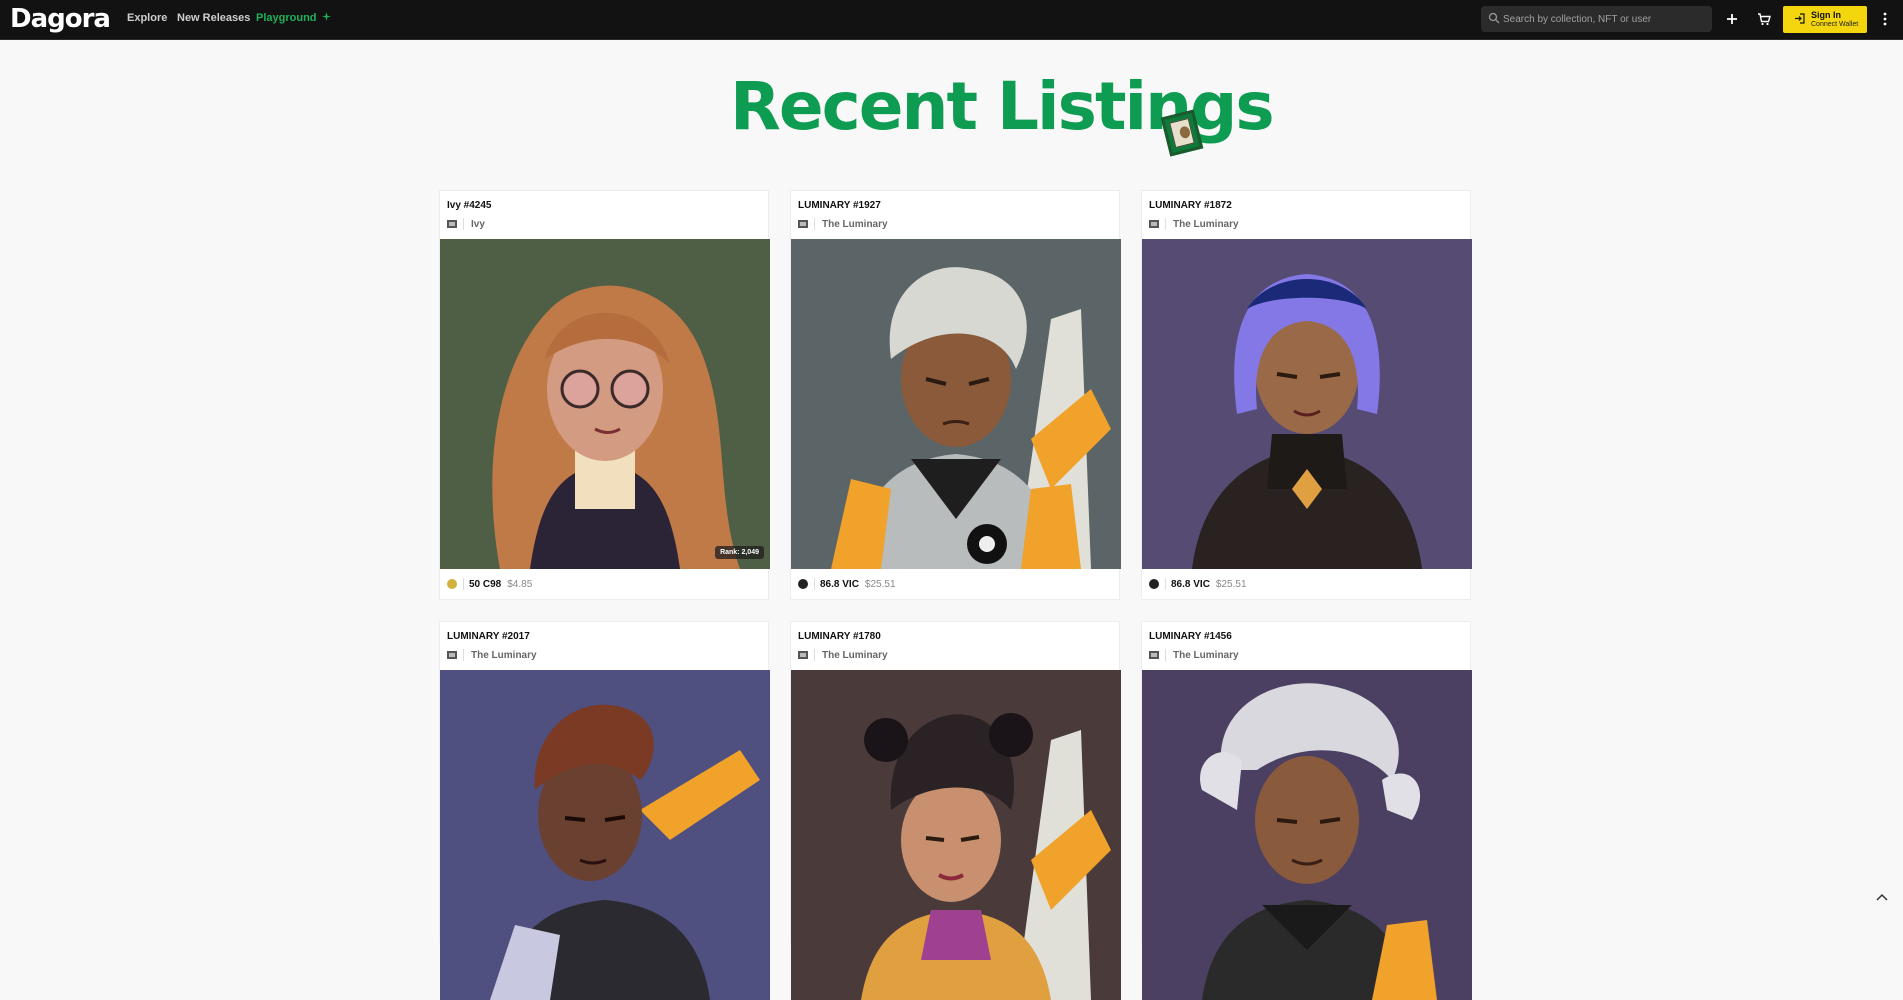 The height and width of the screenshot is (1000, 1903). Describe the element at coordinates (1826, 15) in the screenshot. I see `sign-in-label: Sign In` at that location.